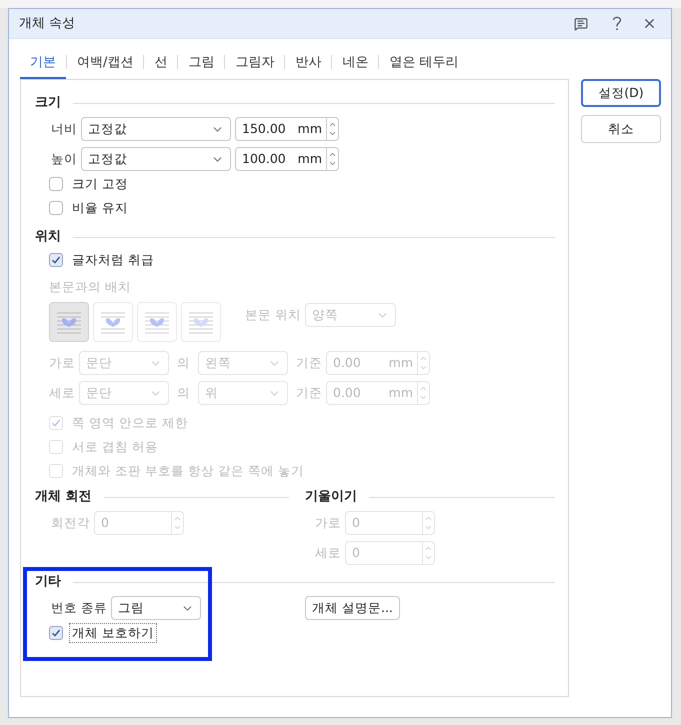  Describe the element at coordinates (621, 129) in the screenshot. I see `dialog-button: 취소` at that location.